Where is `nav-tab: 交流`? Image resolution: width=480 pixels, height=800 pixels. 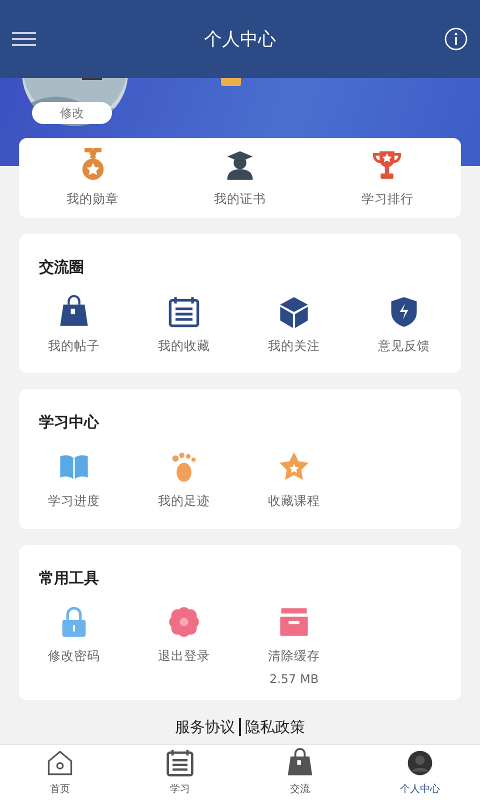 nav-tab: 交流 is located at coordinates (300, 772).